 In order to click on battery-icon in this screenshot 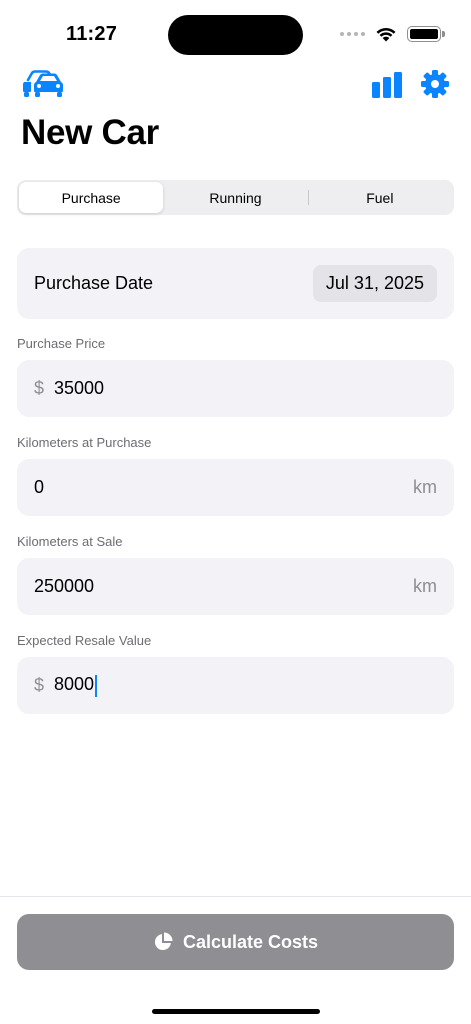, I will do `click(426, 34)`.